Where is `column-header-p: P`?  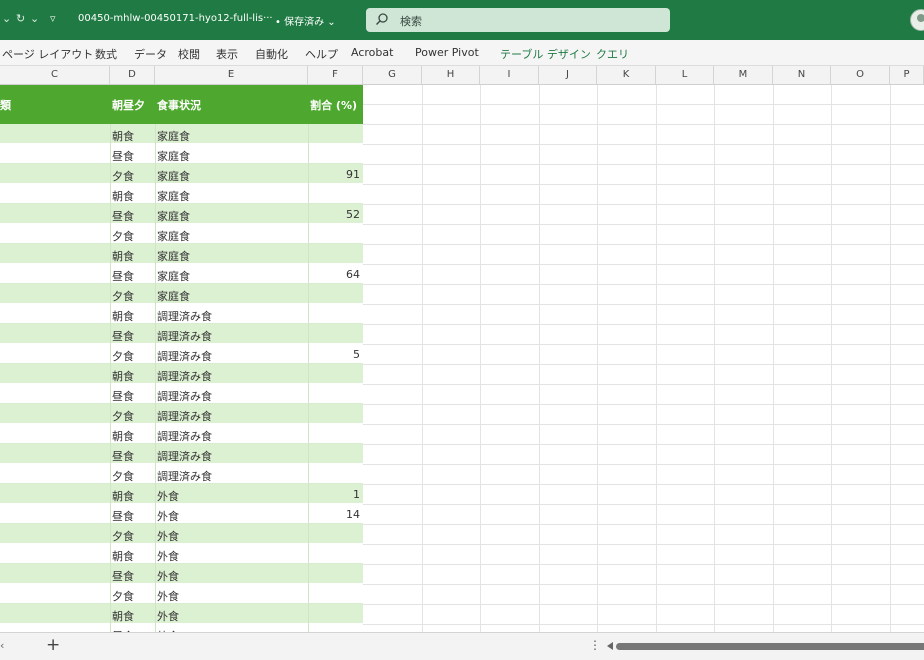 column-header-p: P is located at coordinates (907, 75).